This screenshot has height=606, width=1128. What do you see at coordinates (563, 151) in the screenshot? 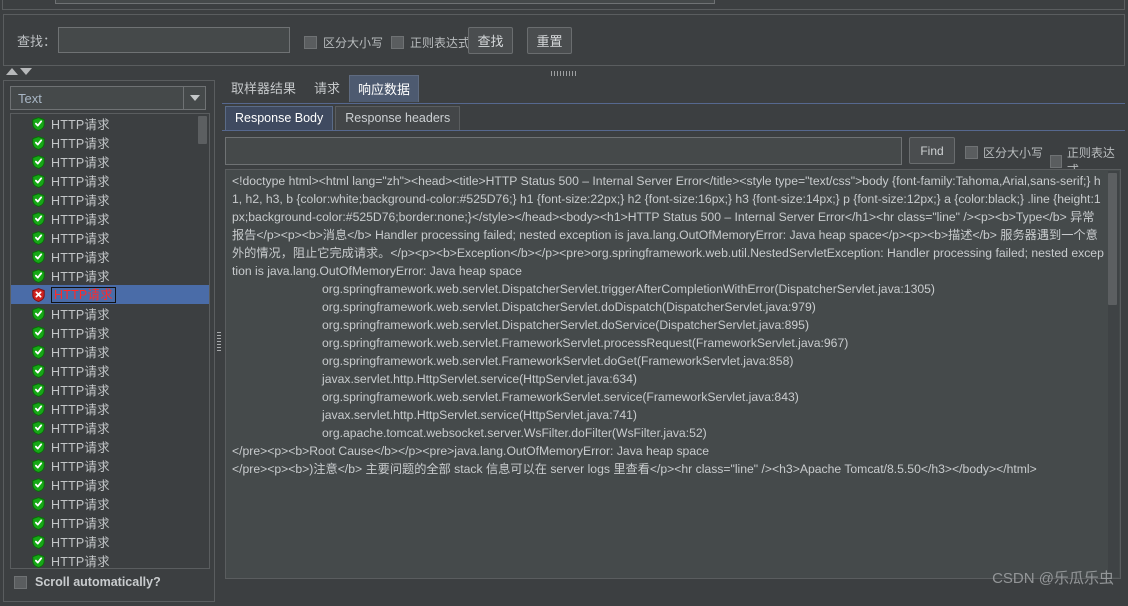
I see `response-find-input` at bounding box center [563, 151].